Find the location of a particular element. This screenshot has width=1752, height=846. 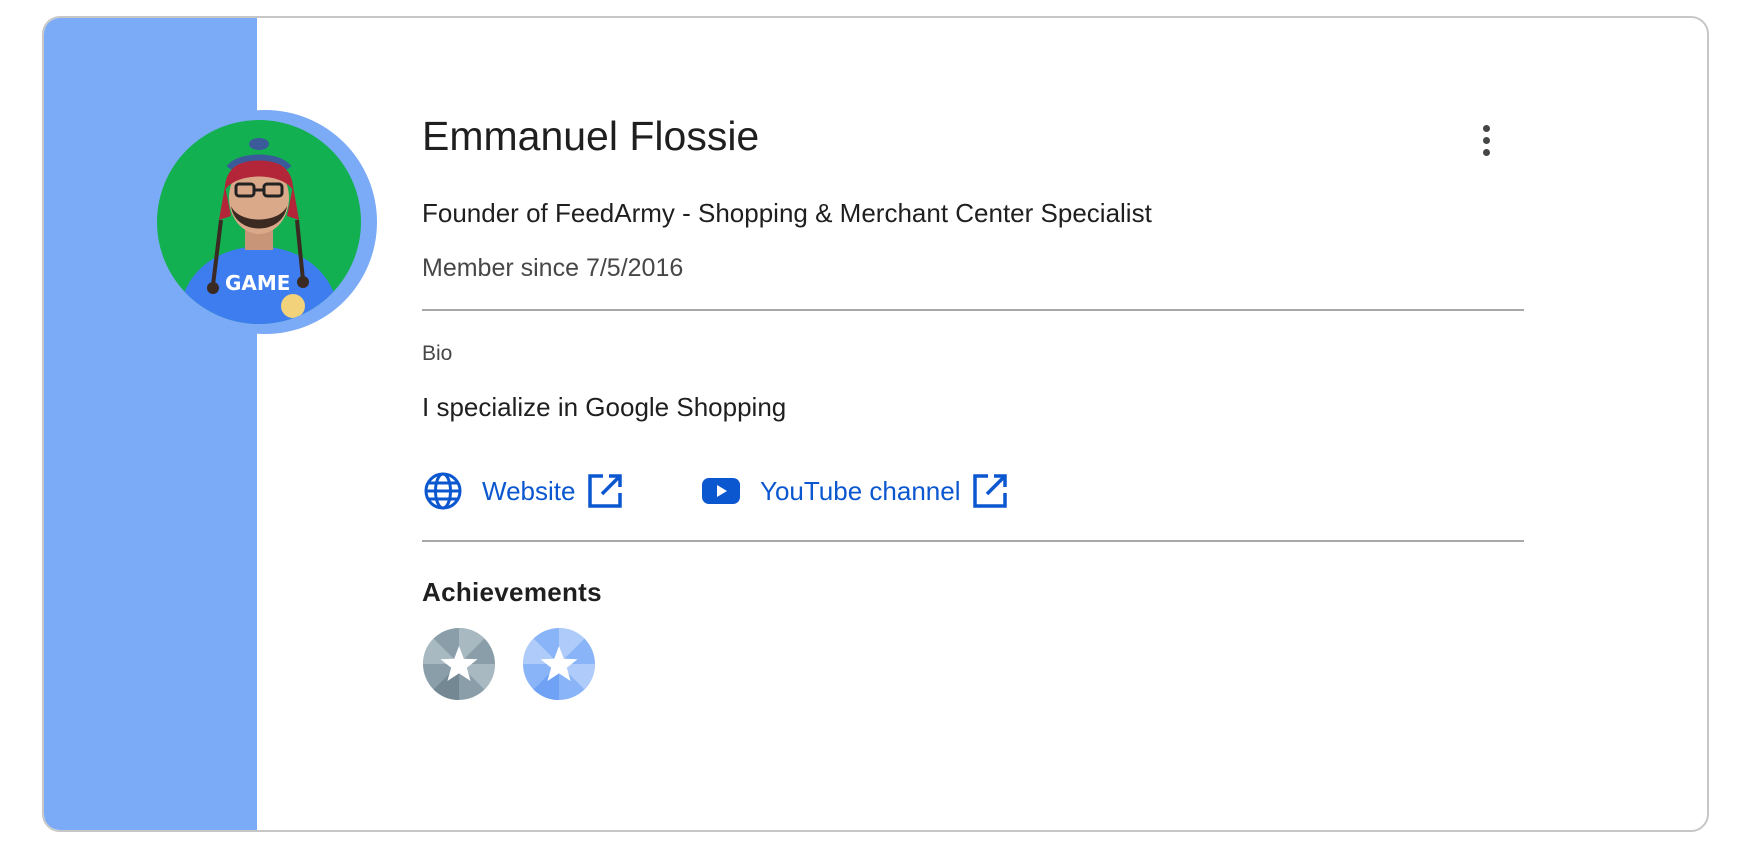

website-link-label: Website is located at coordinates (529, 490).